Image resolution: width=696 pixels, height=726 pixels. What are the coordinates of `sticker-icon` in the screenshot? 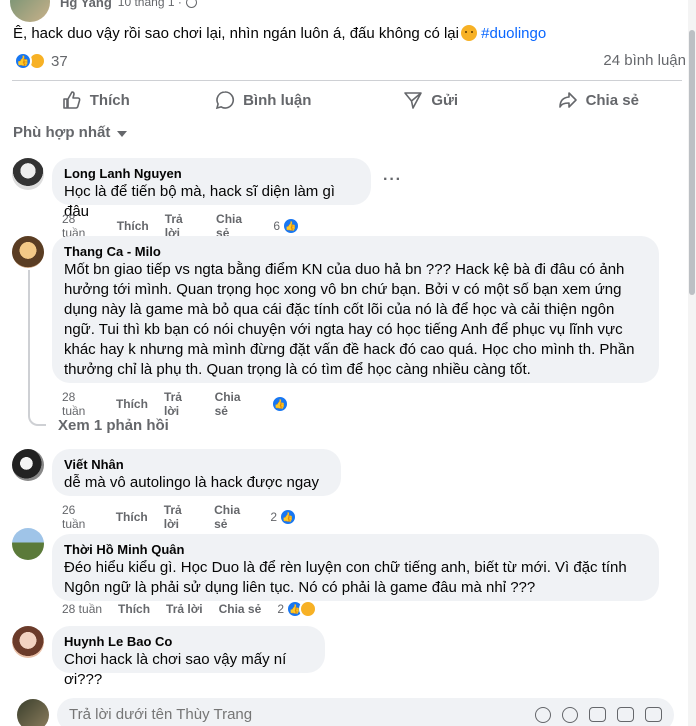 It's located at (543, 715).